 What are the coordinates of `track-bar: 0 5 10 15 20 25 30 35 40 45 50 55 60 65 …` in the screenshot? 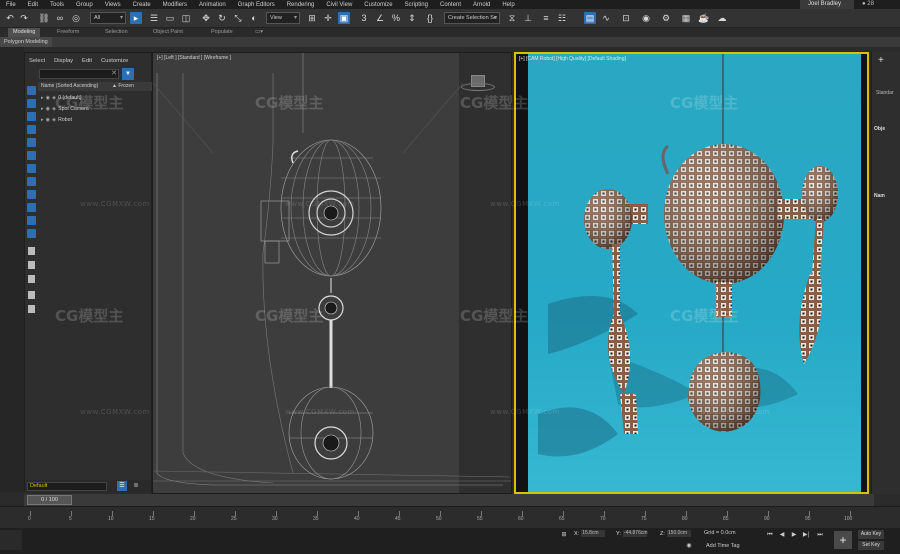 It's located at (450, 517).